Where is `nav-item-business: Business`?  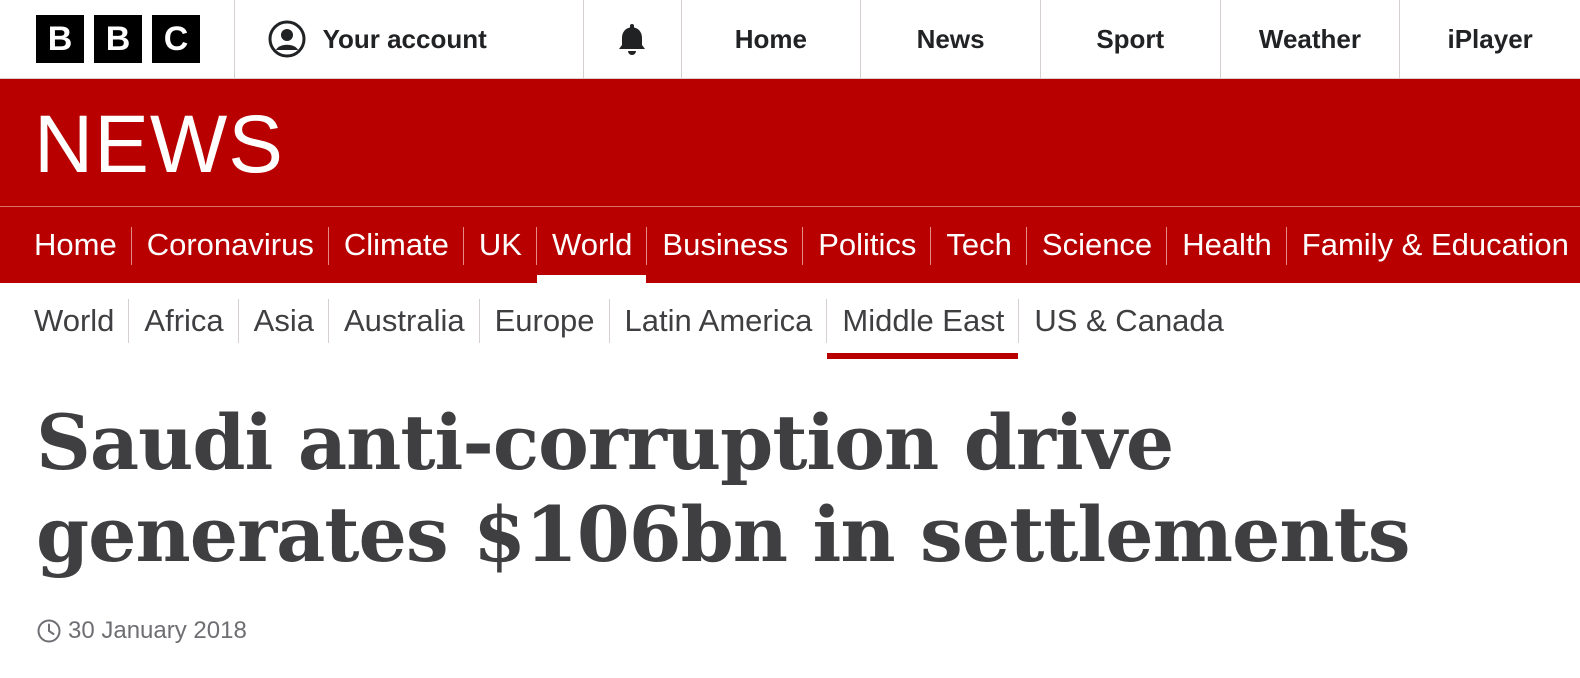 nav-item-business: Business is located at coordinates (725, 245).